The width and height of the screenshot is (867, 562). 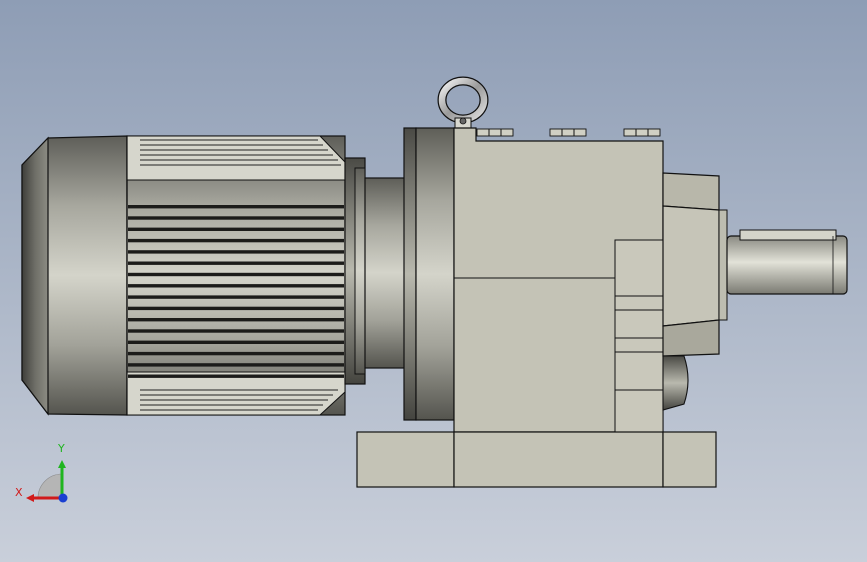 What do you see at coordinates (429, 274) in the screenshot?
I see `gearbox-flange` at bounding box center [429, 274].